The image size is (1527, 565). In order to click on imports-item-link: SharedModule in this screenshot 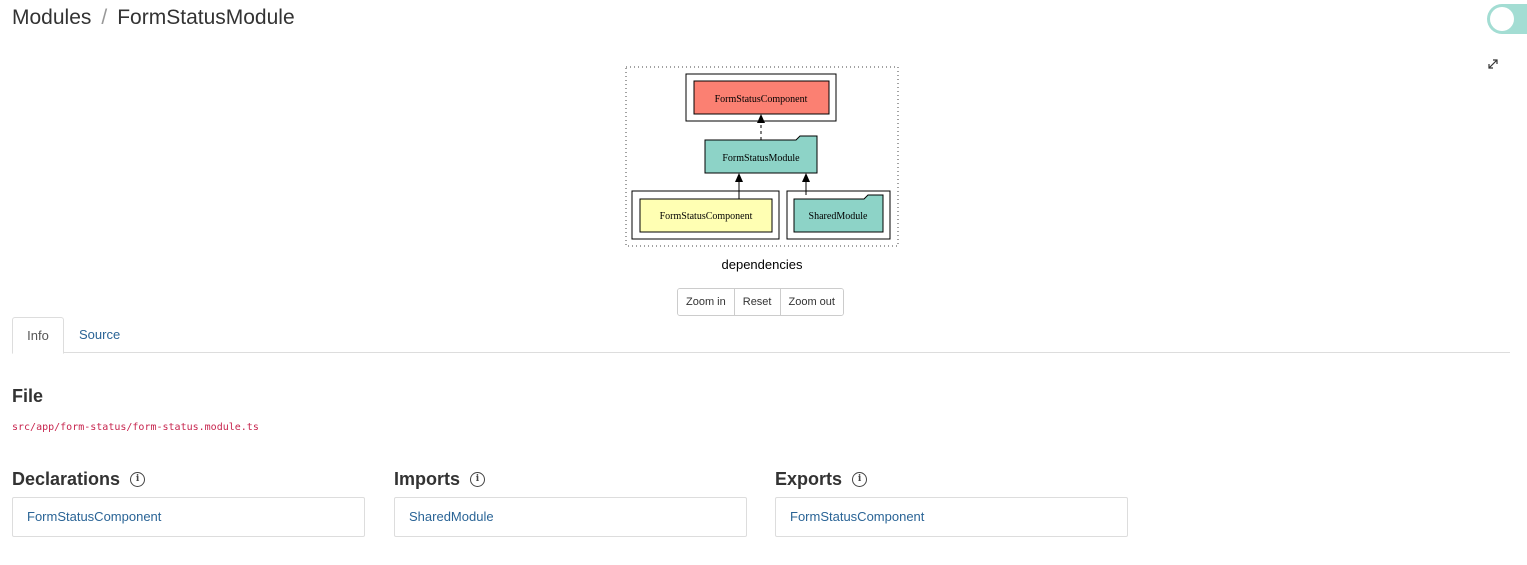, I will do `click(451, 516)`.